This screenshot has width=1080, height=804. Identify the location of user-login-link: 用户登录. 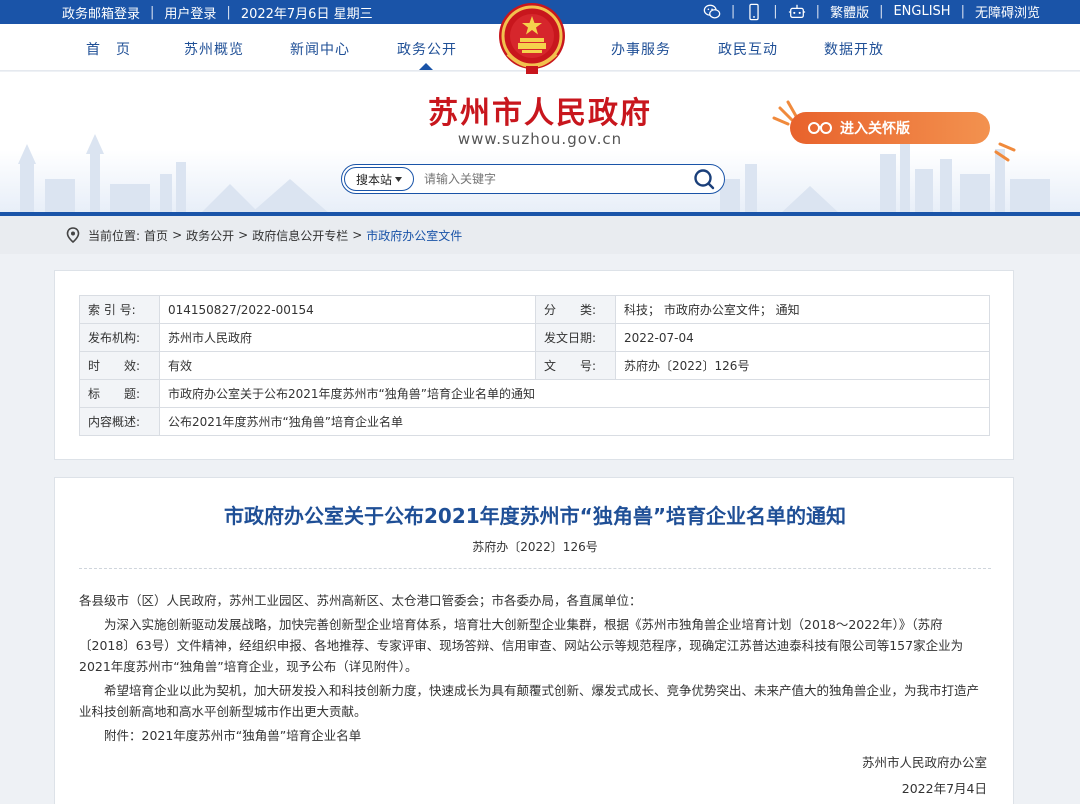
(190, 12).